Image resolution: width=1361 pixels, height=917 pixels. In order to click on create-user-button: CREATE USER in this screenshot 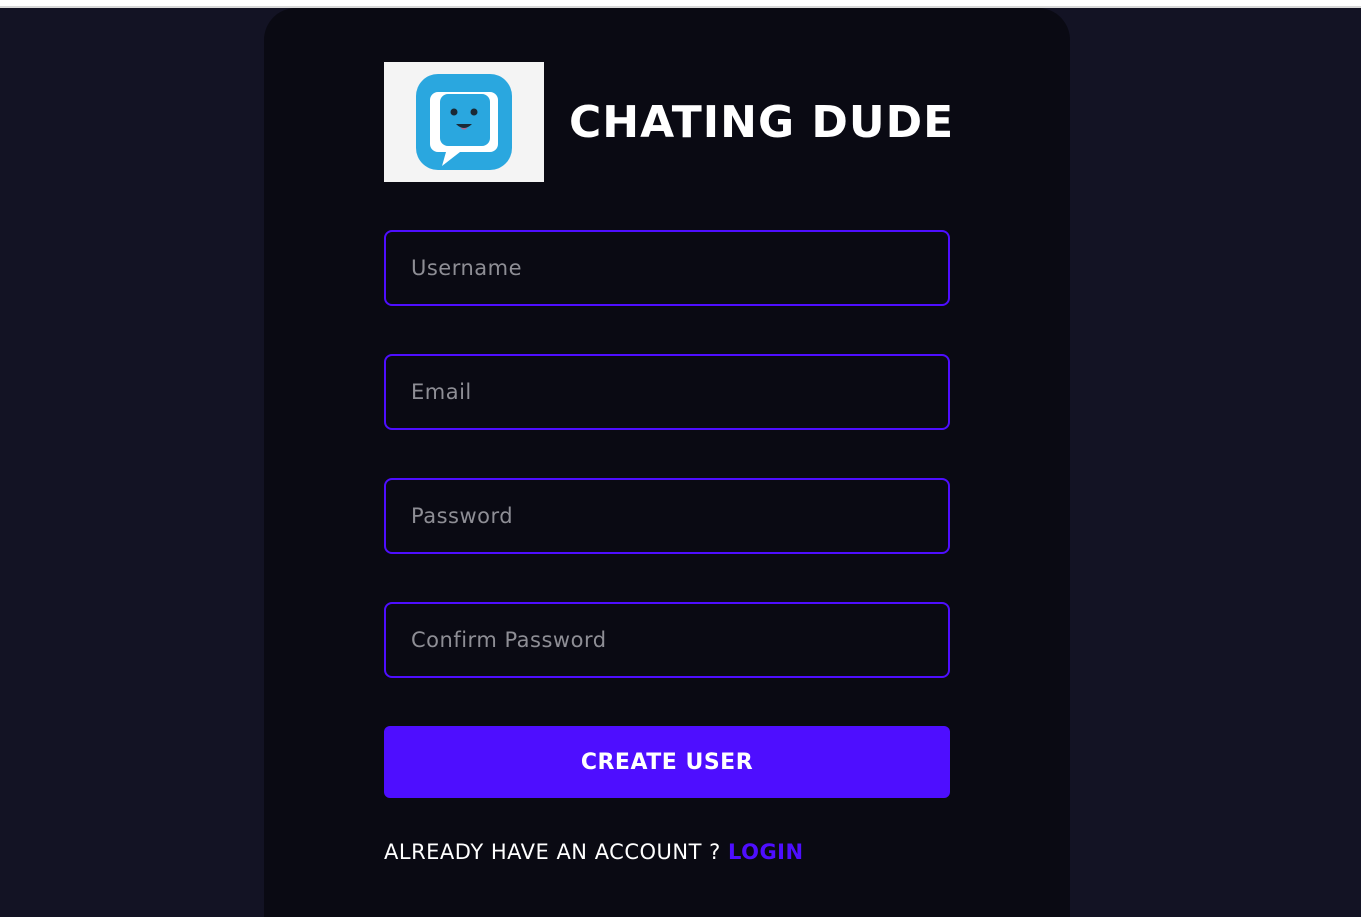, I will do `click(667, 762)`.